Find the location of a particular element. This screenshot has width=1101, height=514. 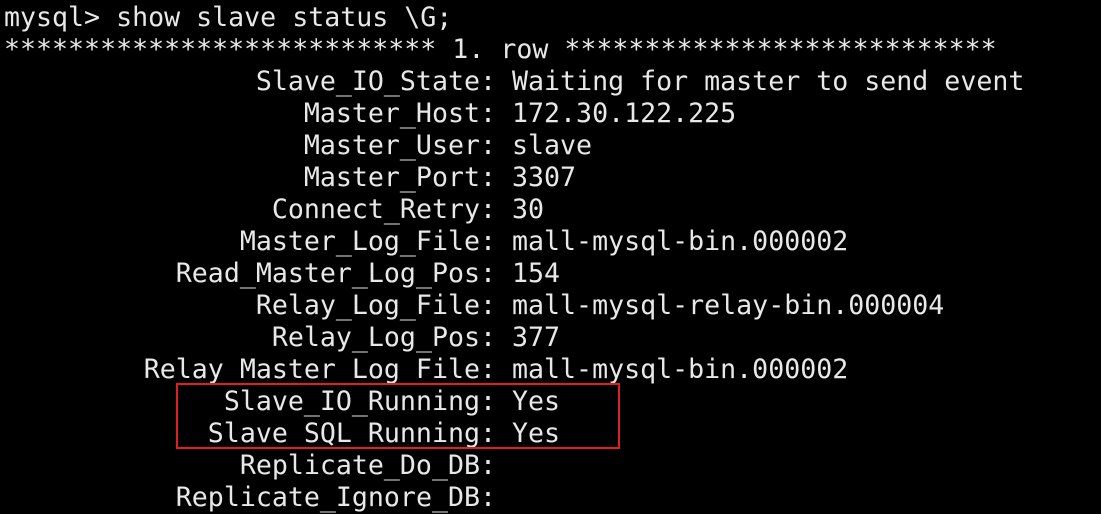

field-row-master-log-file: Master_Log_File: mall-mysql-bin.000002 is located at coordinates (426, 242).